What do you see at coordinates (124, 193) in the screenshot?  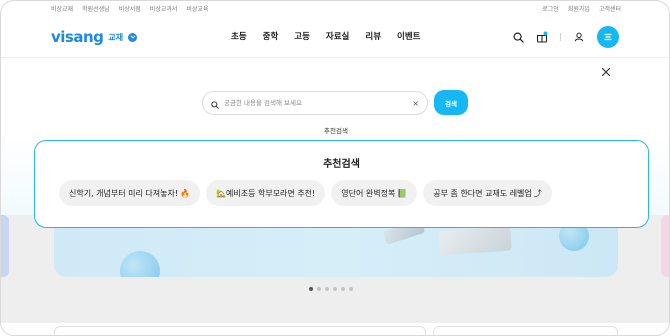 I see `chip-label: 신학기, 개념부터 미리 다져놓자!` at bounding box center [124, 193].